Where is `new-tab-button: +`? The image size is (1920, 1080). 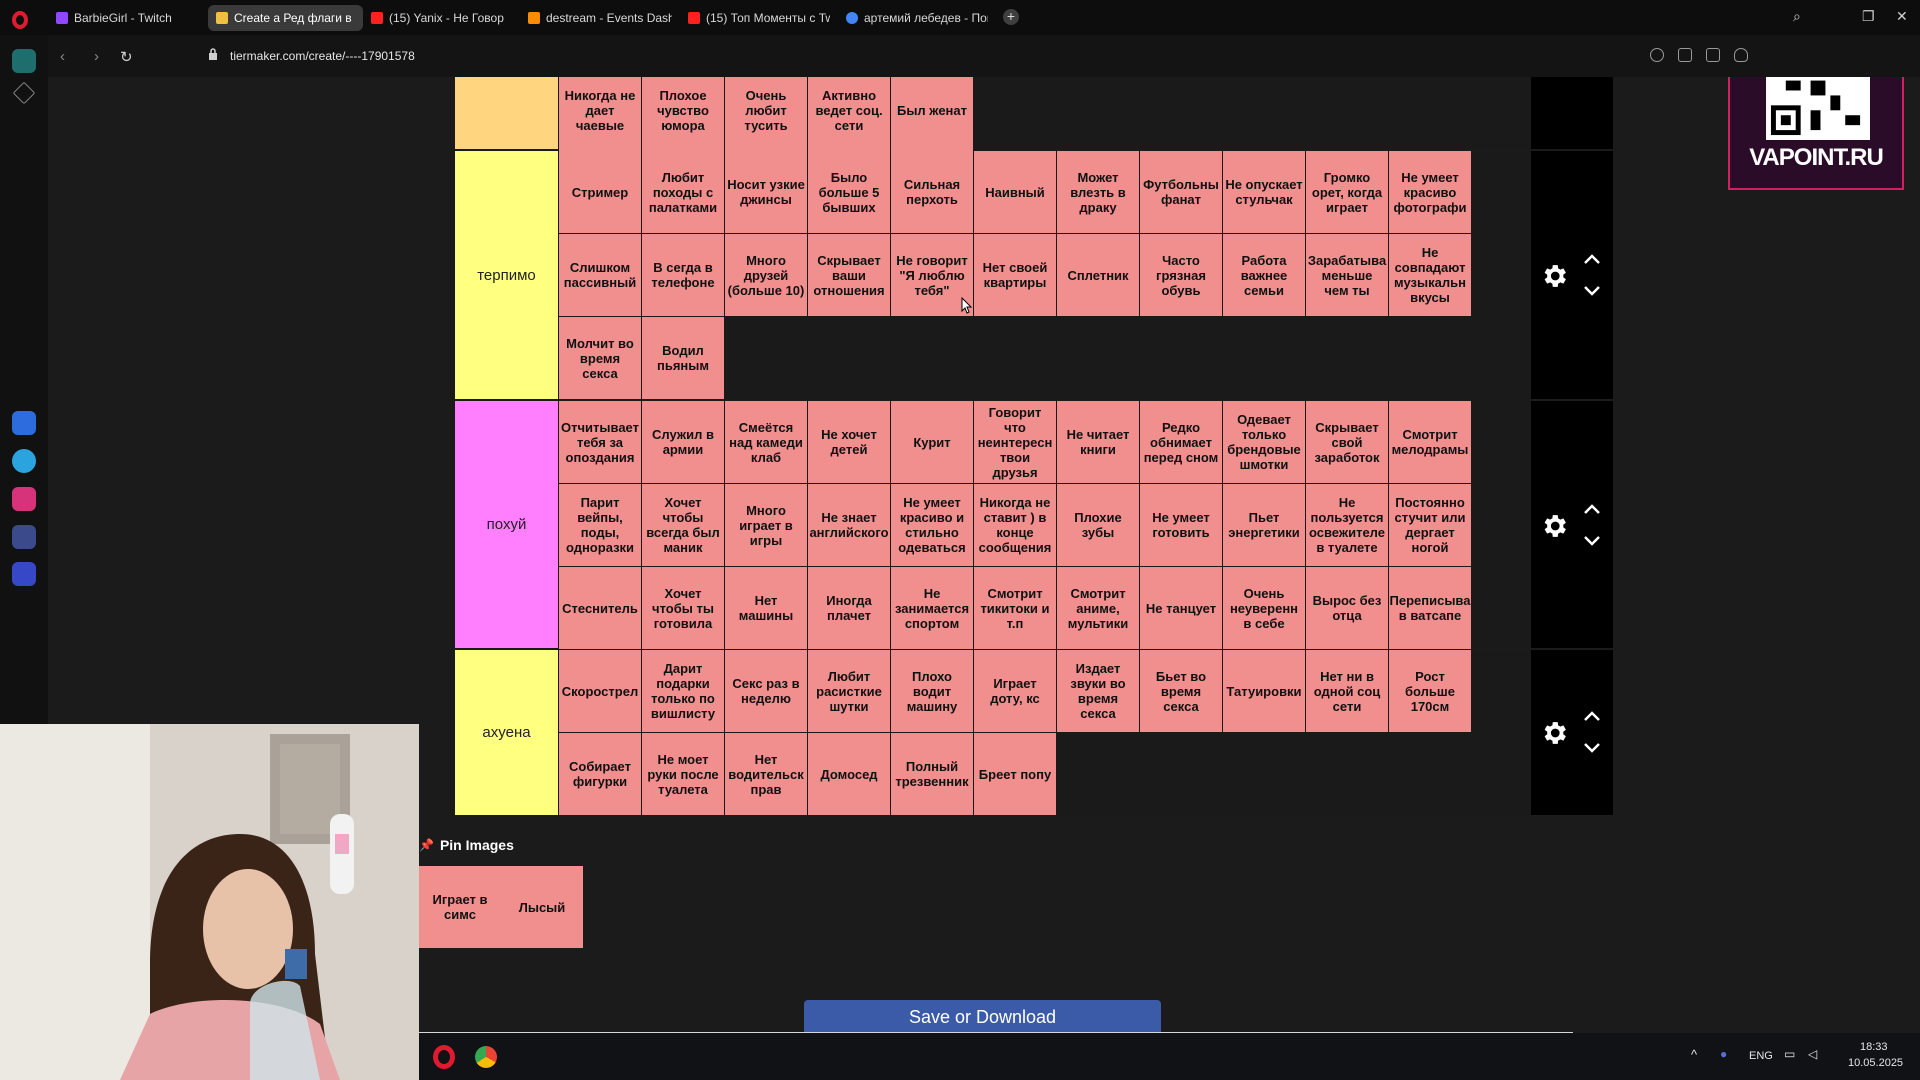 new-tab-button: + is located at coordinates (1011, 17).